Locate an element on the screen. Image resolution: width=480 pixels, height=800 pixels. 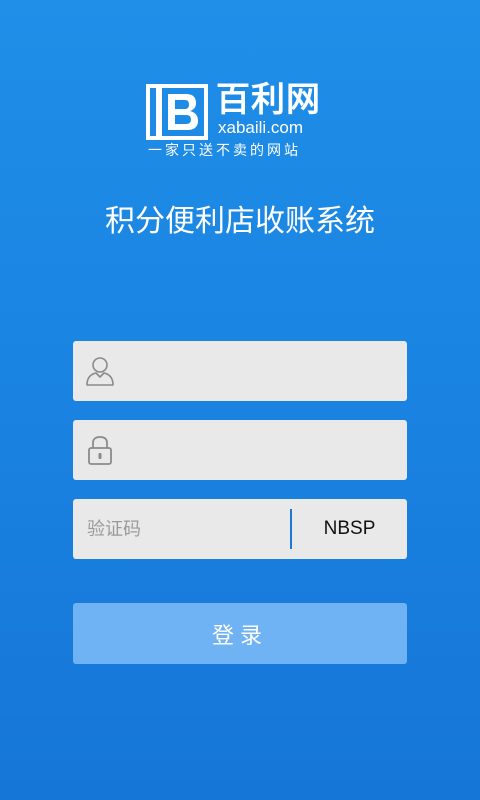
captcha-code-button: NBSP is located at coordinates (349, 529).